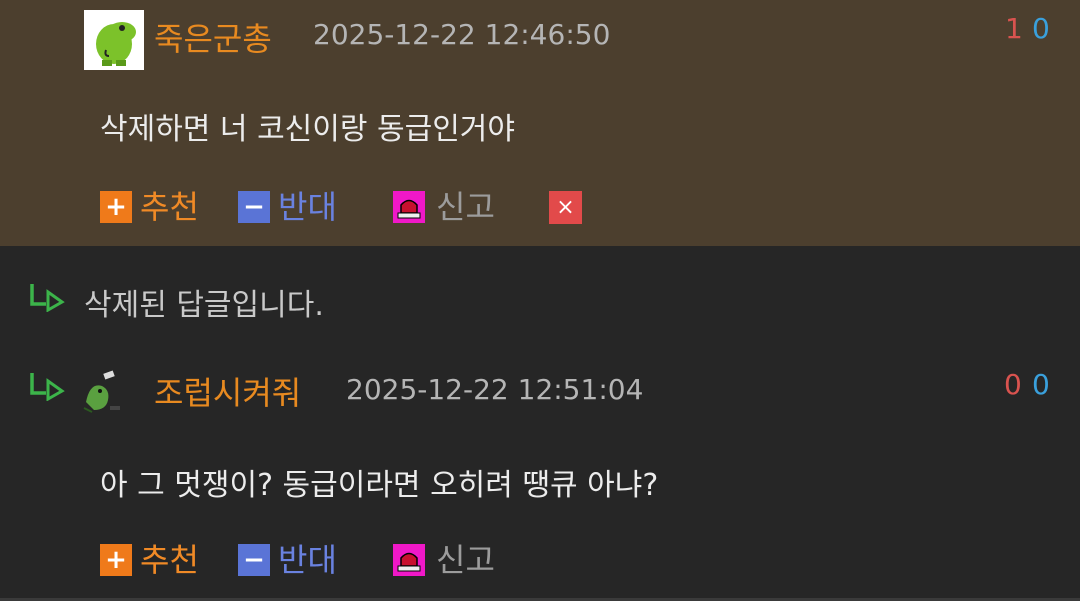  Describe the element at coordinates (495, 389) in the screenshot. I see `comment-datetime: 2025-12-22 12:51:04` at that location.